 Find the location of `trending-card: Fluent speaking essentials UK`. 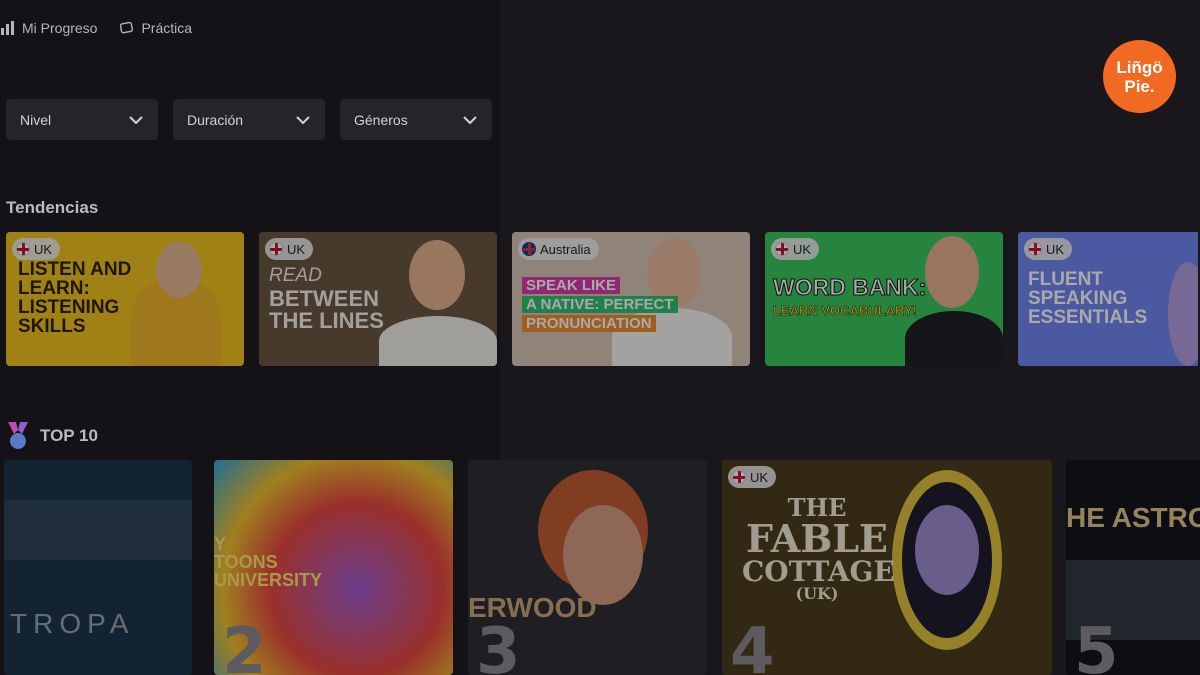

trending-card: Fluent speaking essentials UK is located at coordinates (1108, 299).